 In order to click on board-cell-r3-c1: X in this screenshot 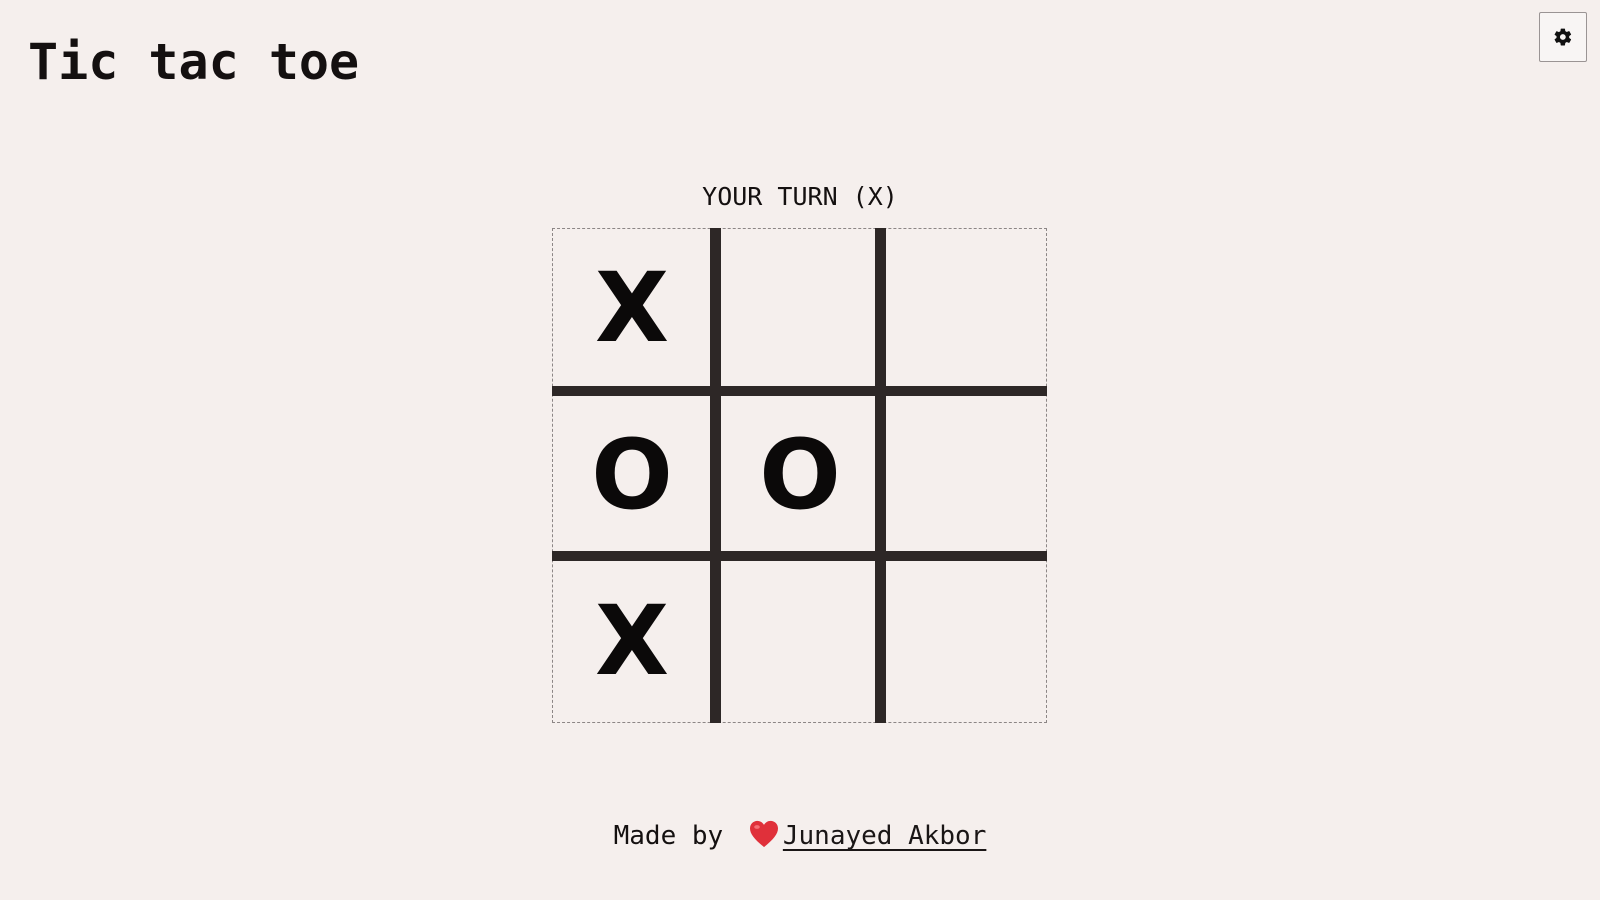, I will do `click(632, 641)`.